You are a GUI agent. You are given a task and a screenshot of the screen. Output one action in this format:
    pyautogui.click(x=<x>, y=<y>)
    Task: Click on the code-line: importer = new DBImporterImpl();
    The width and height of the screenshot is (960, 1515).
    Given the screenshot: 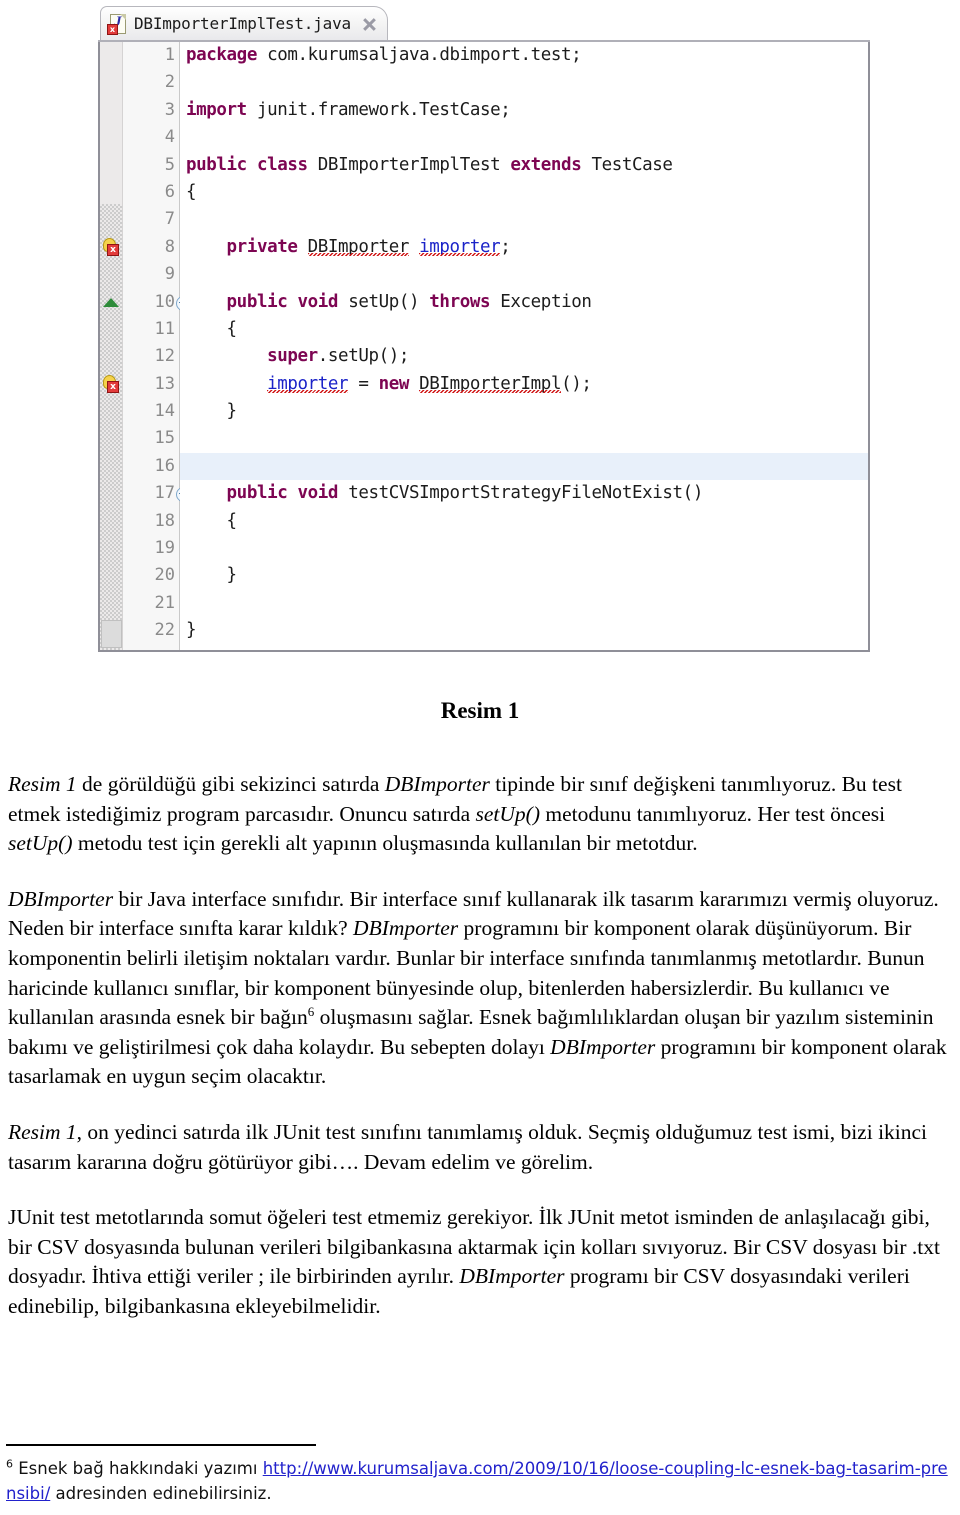 What is the action you would take?
    pyautogui.click(x=524, y=384)
    